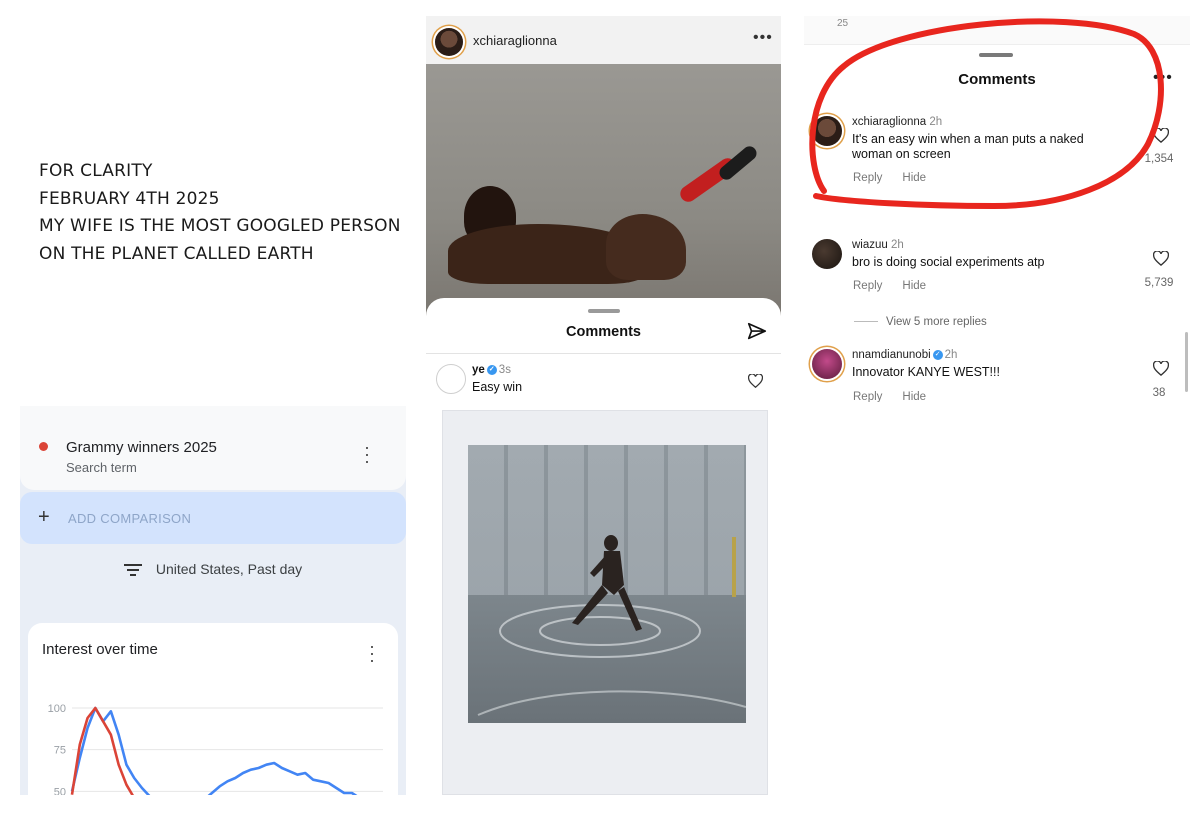  Describe the element at coordinates (603, 353) in the screenshot. I see `divider` at that location.